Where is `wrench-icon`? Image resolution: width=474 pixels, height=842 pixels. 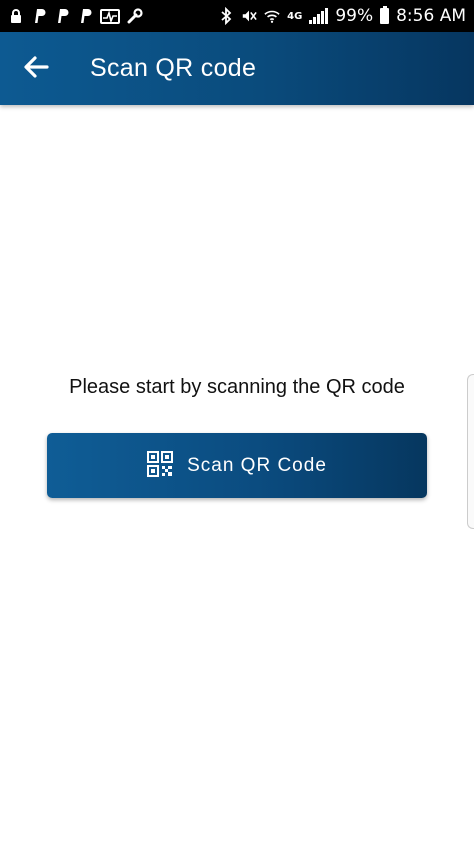
wrench-icon is located at coordinates (135, 16).